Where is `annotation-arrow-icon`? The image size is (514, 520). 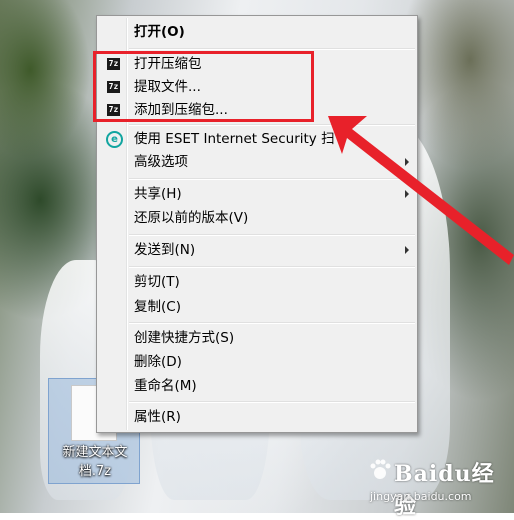
annotation-arrow-icon is located at coordinates (421, 190).